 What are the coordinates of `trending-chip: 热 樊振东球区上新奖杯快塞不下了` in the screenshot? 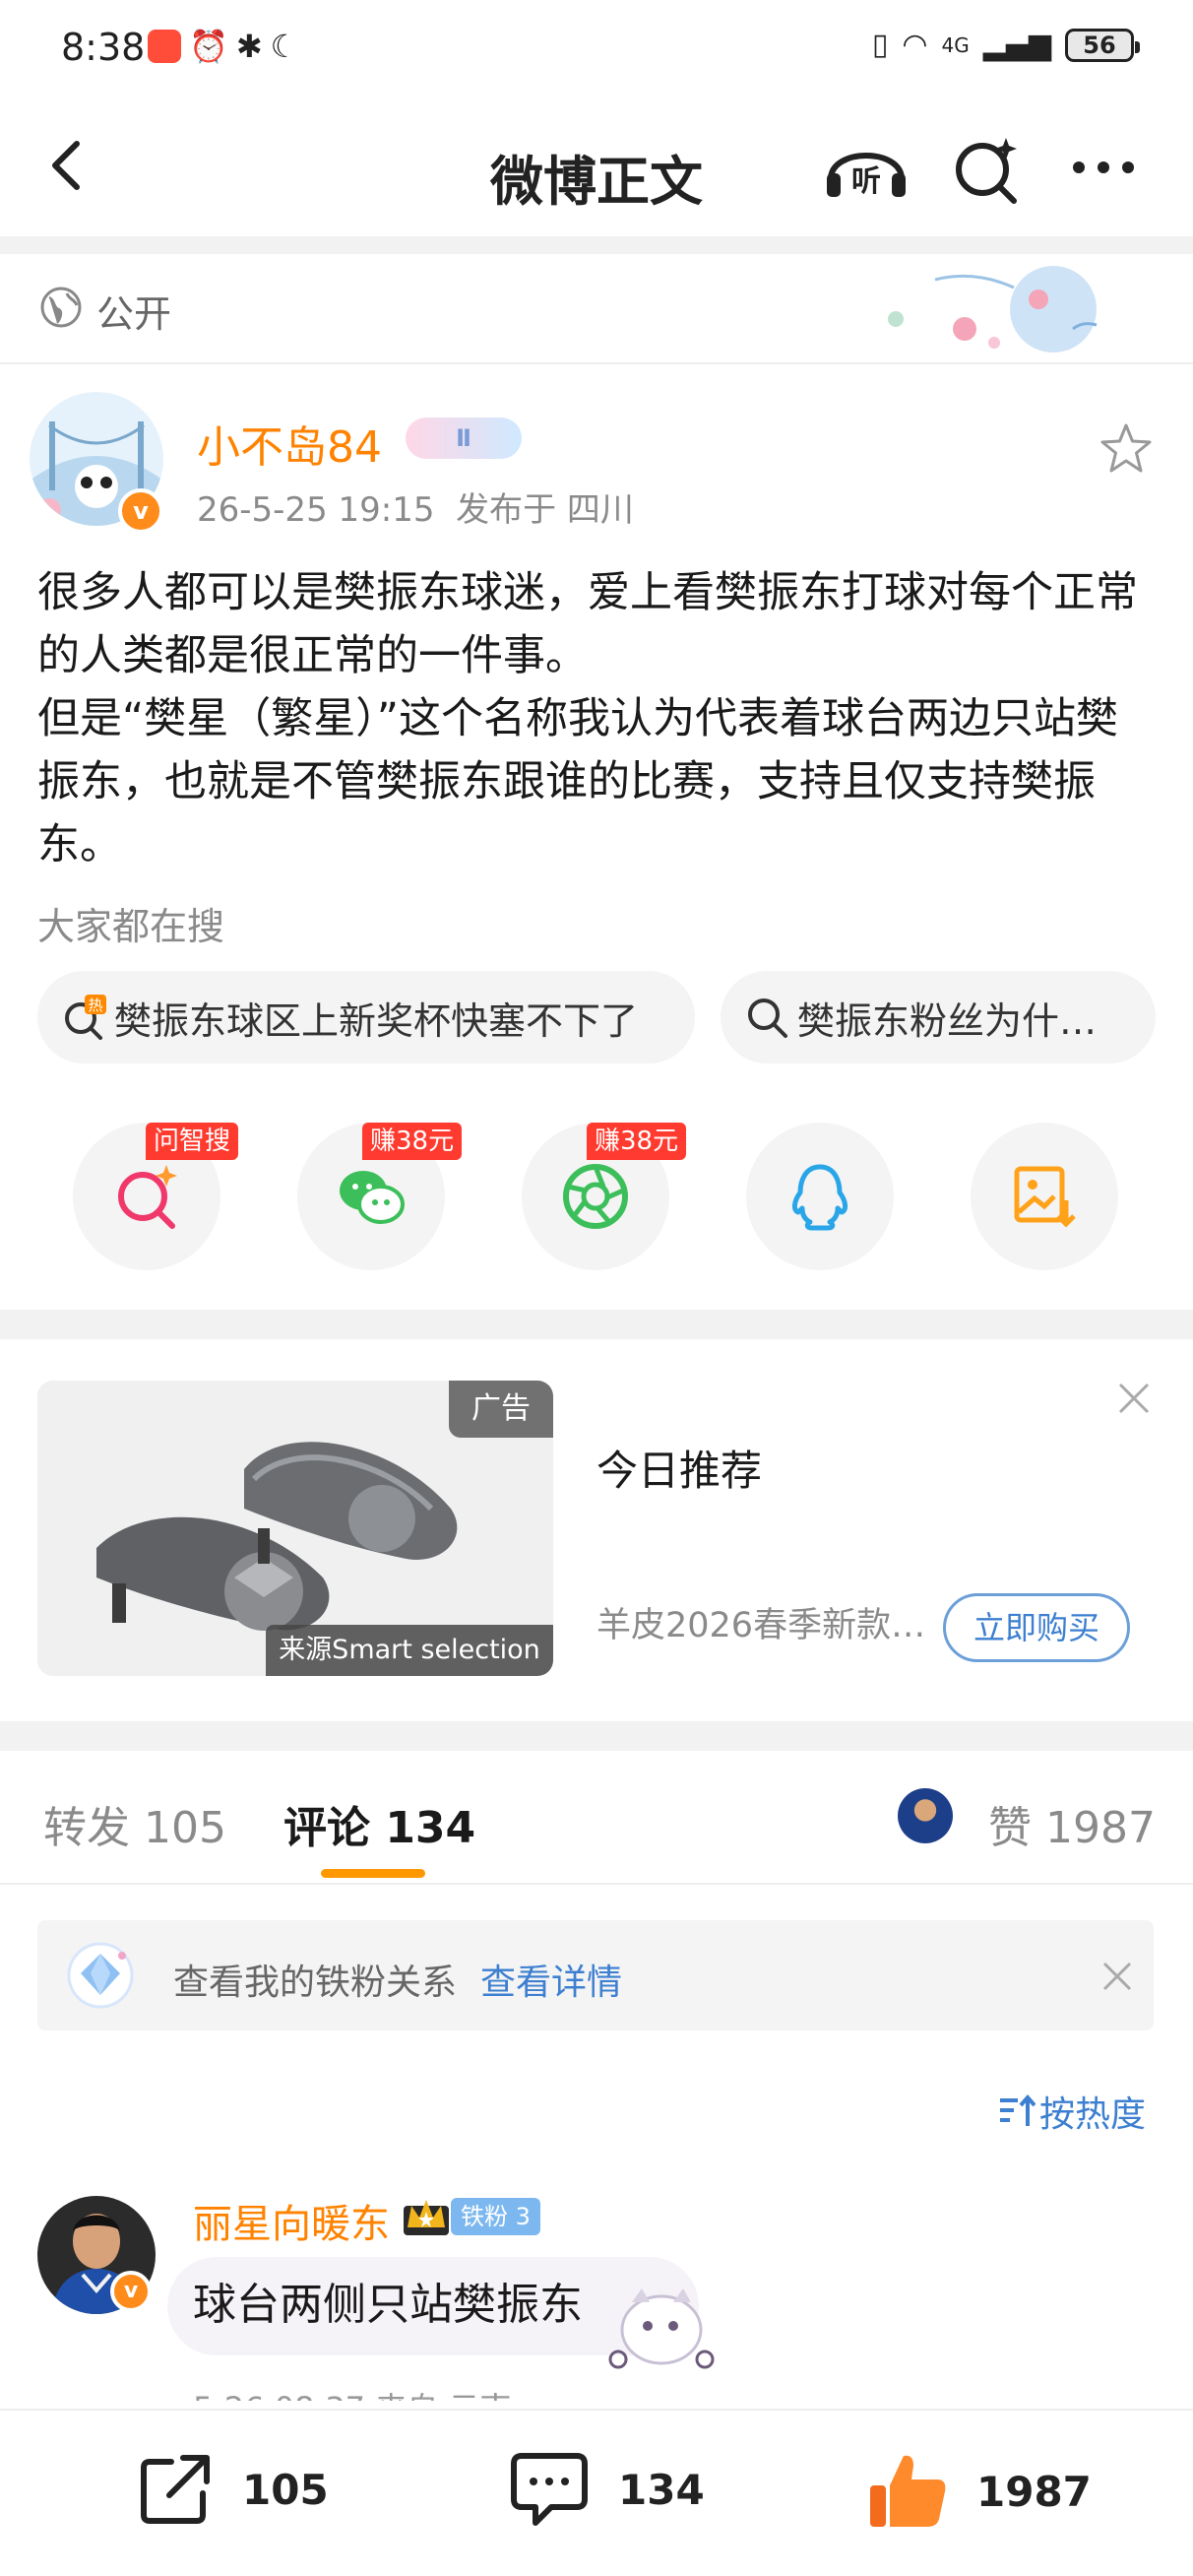 It's located at (366, 1017).